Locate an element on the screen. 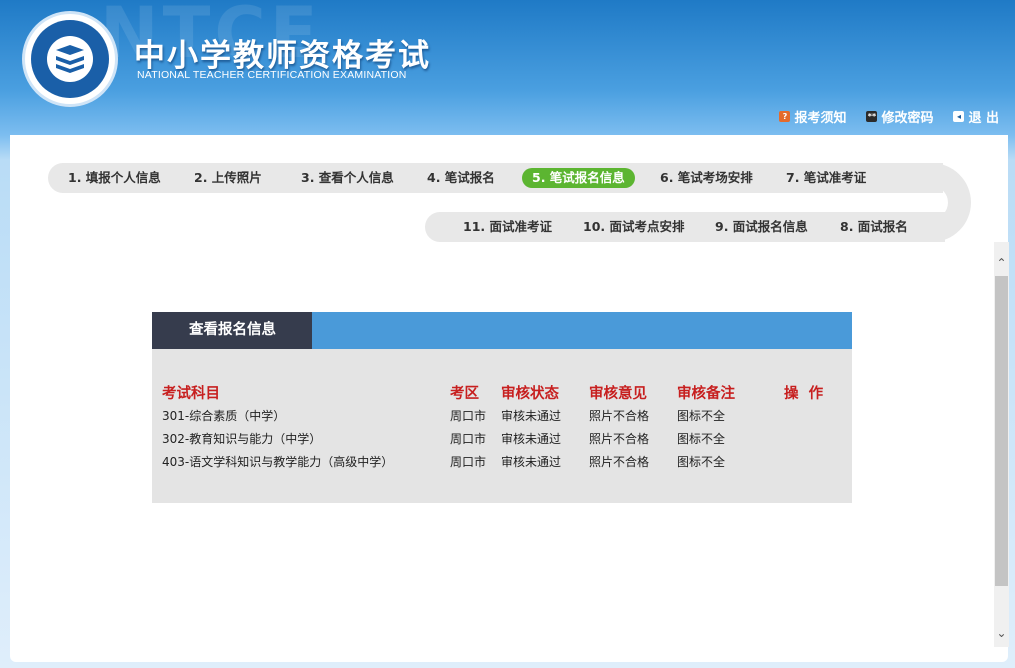 This screenshot has height=668, width=1015. column-header-action: 操 作 is located at coordinates (804, 394).